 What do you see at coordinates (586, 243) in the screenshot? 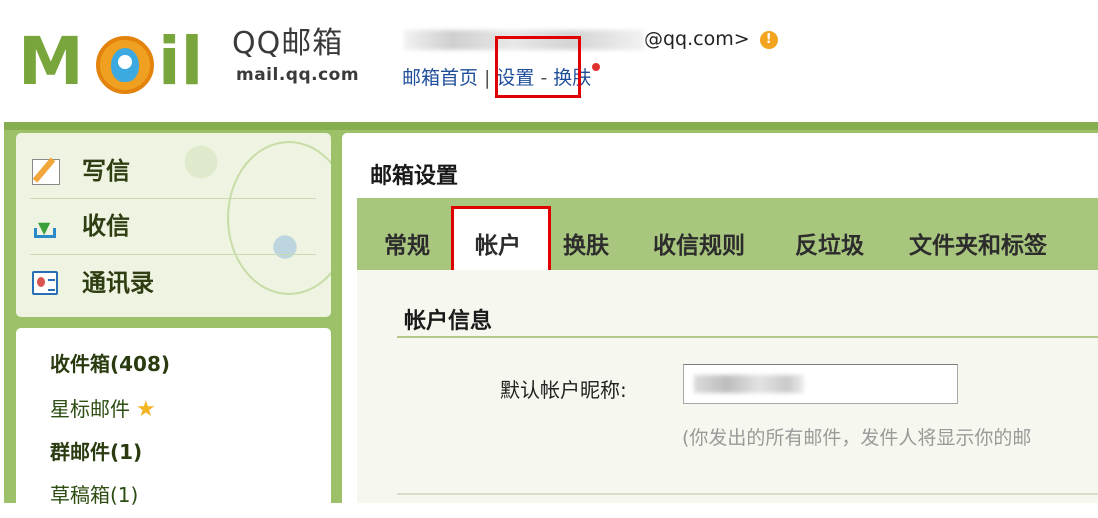
I see `tab-skin: 换肤` at bounding box center [586, 243].